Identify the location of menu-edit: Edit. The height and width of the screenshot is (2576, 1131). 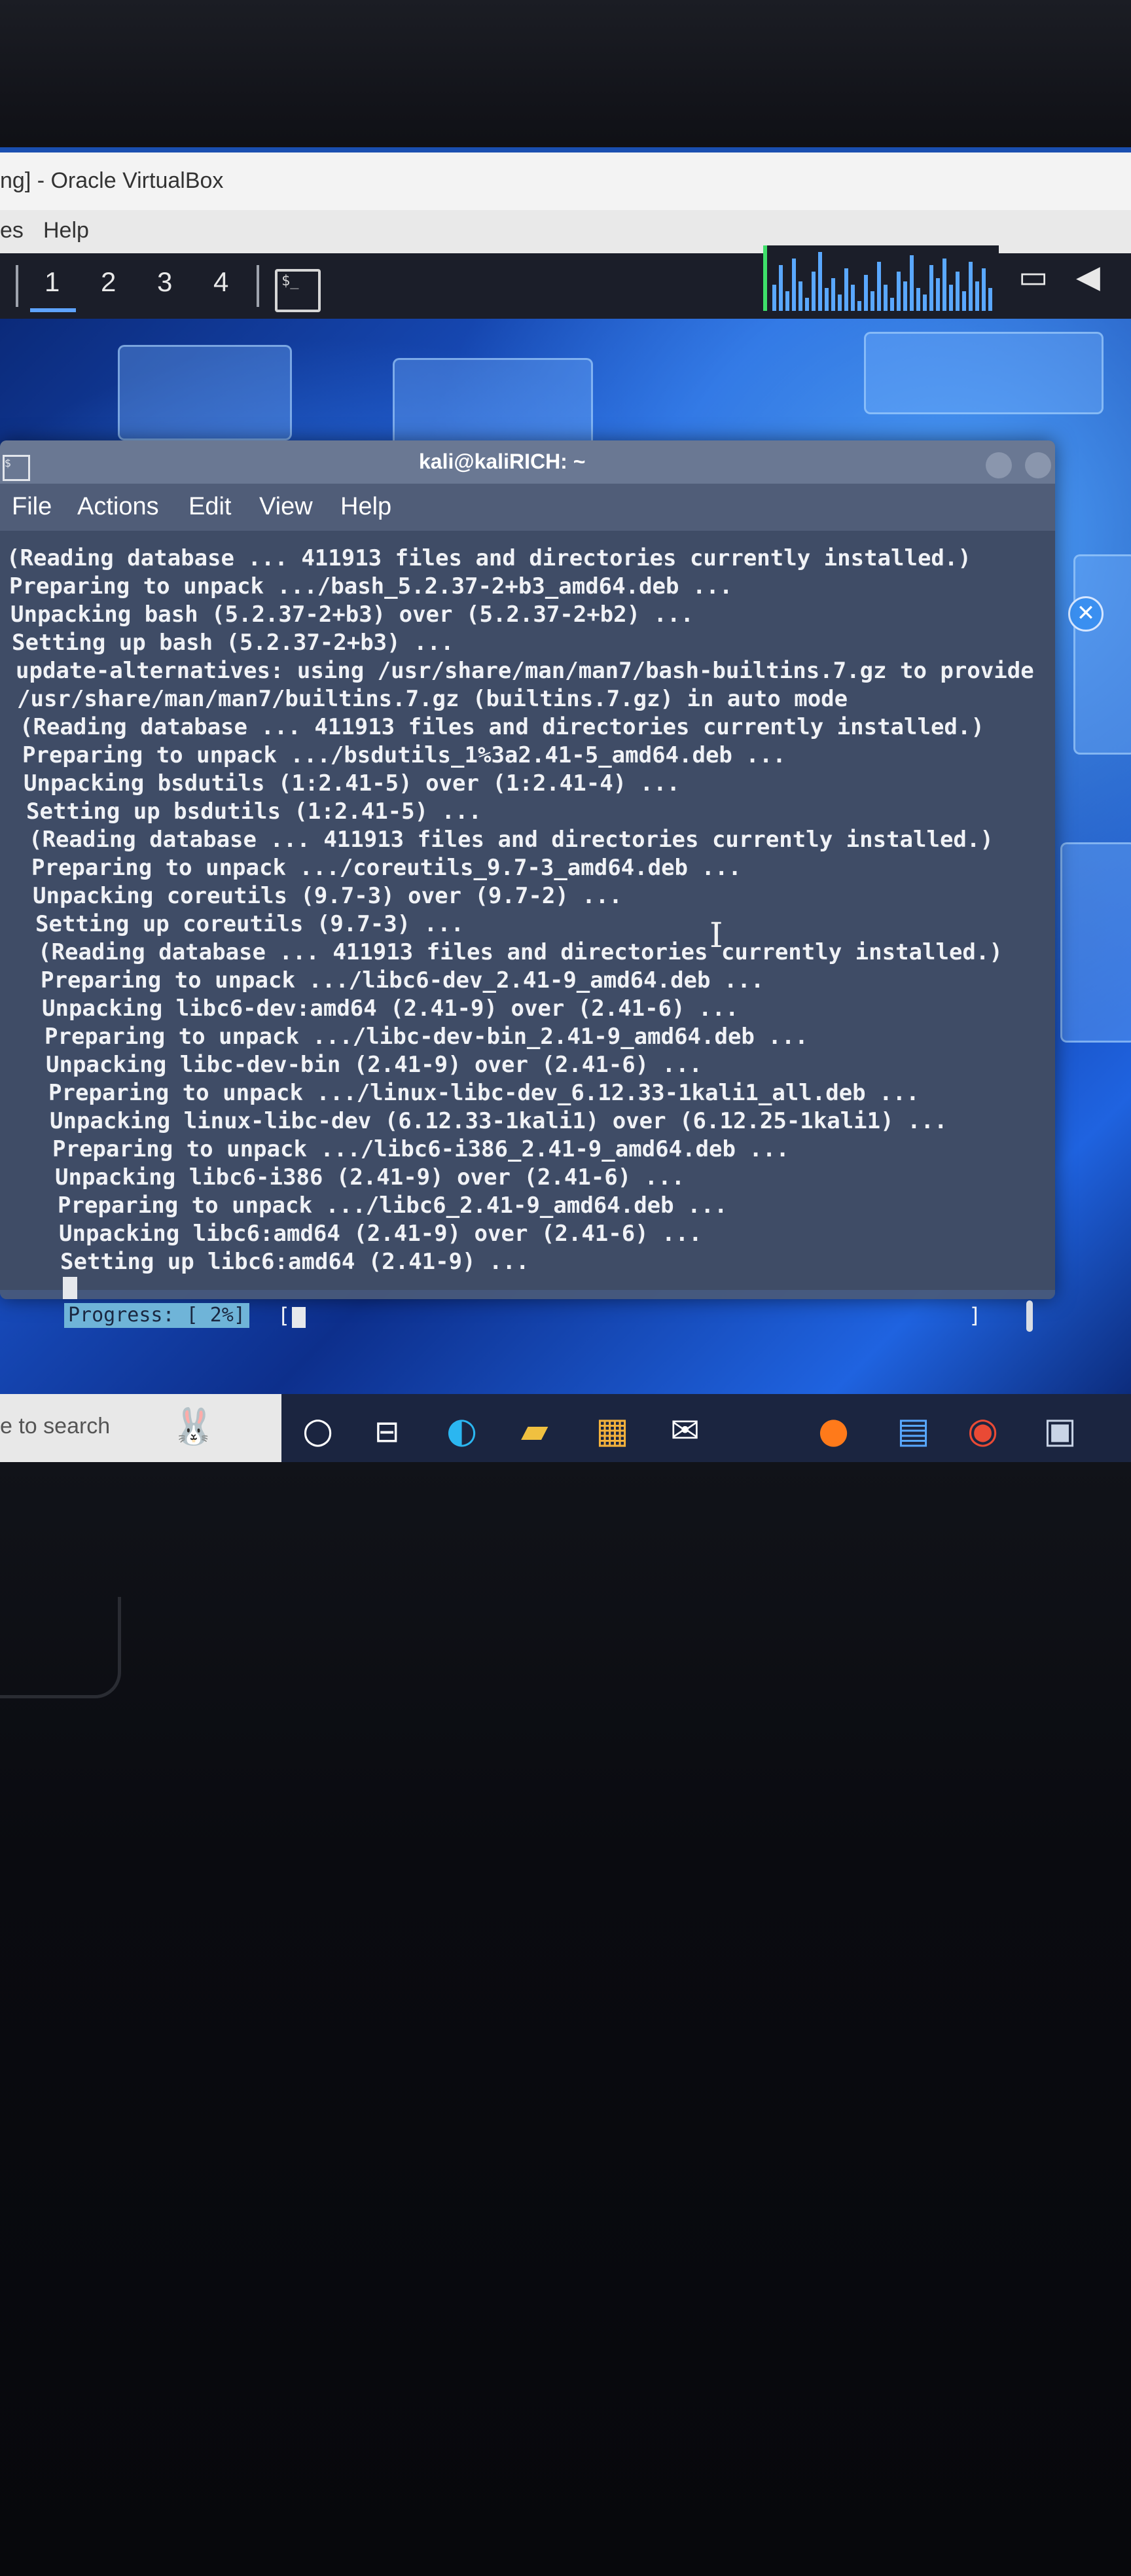
(209, 507).